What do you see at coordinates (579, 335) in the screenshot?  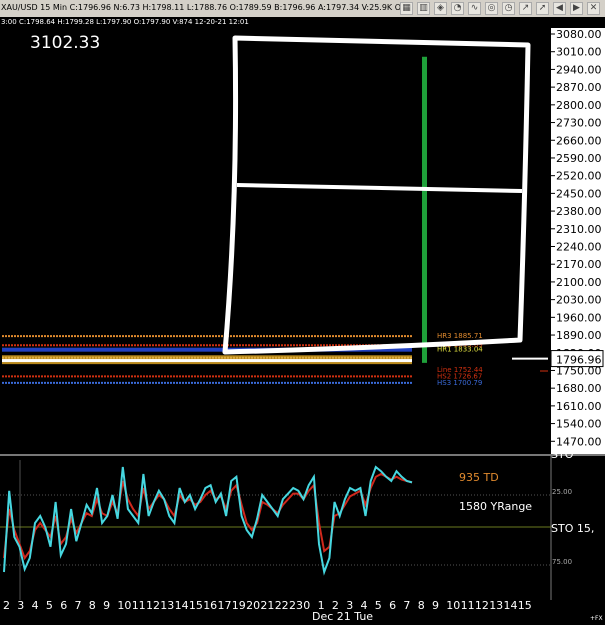 I see `y-tick-label: 1890.00` at bounding box center [579, 335].